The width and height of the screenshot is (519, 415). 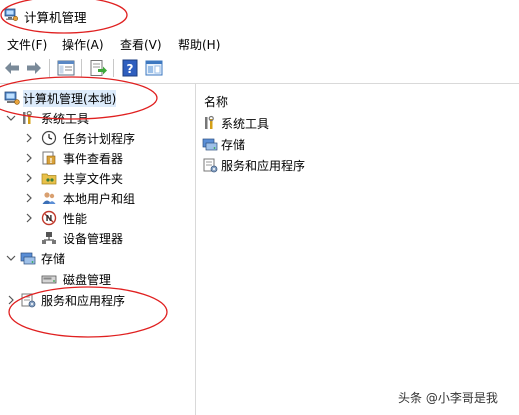 I want to click on device-manager-icon, so click(x=49, y=238).